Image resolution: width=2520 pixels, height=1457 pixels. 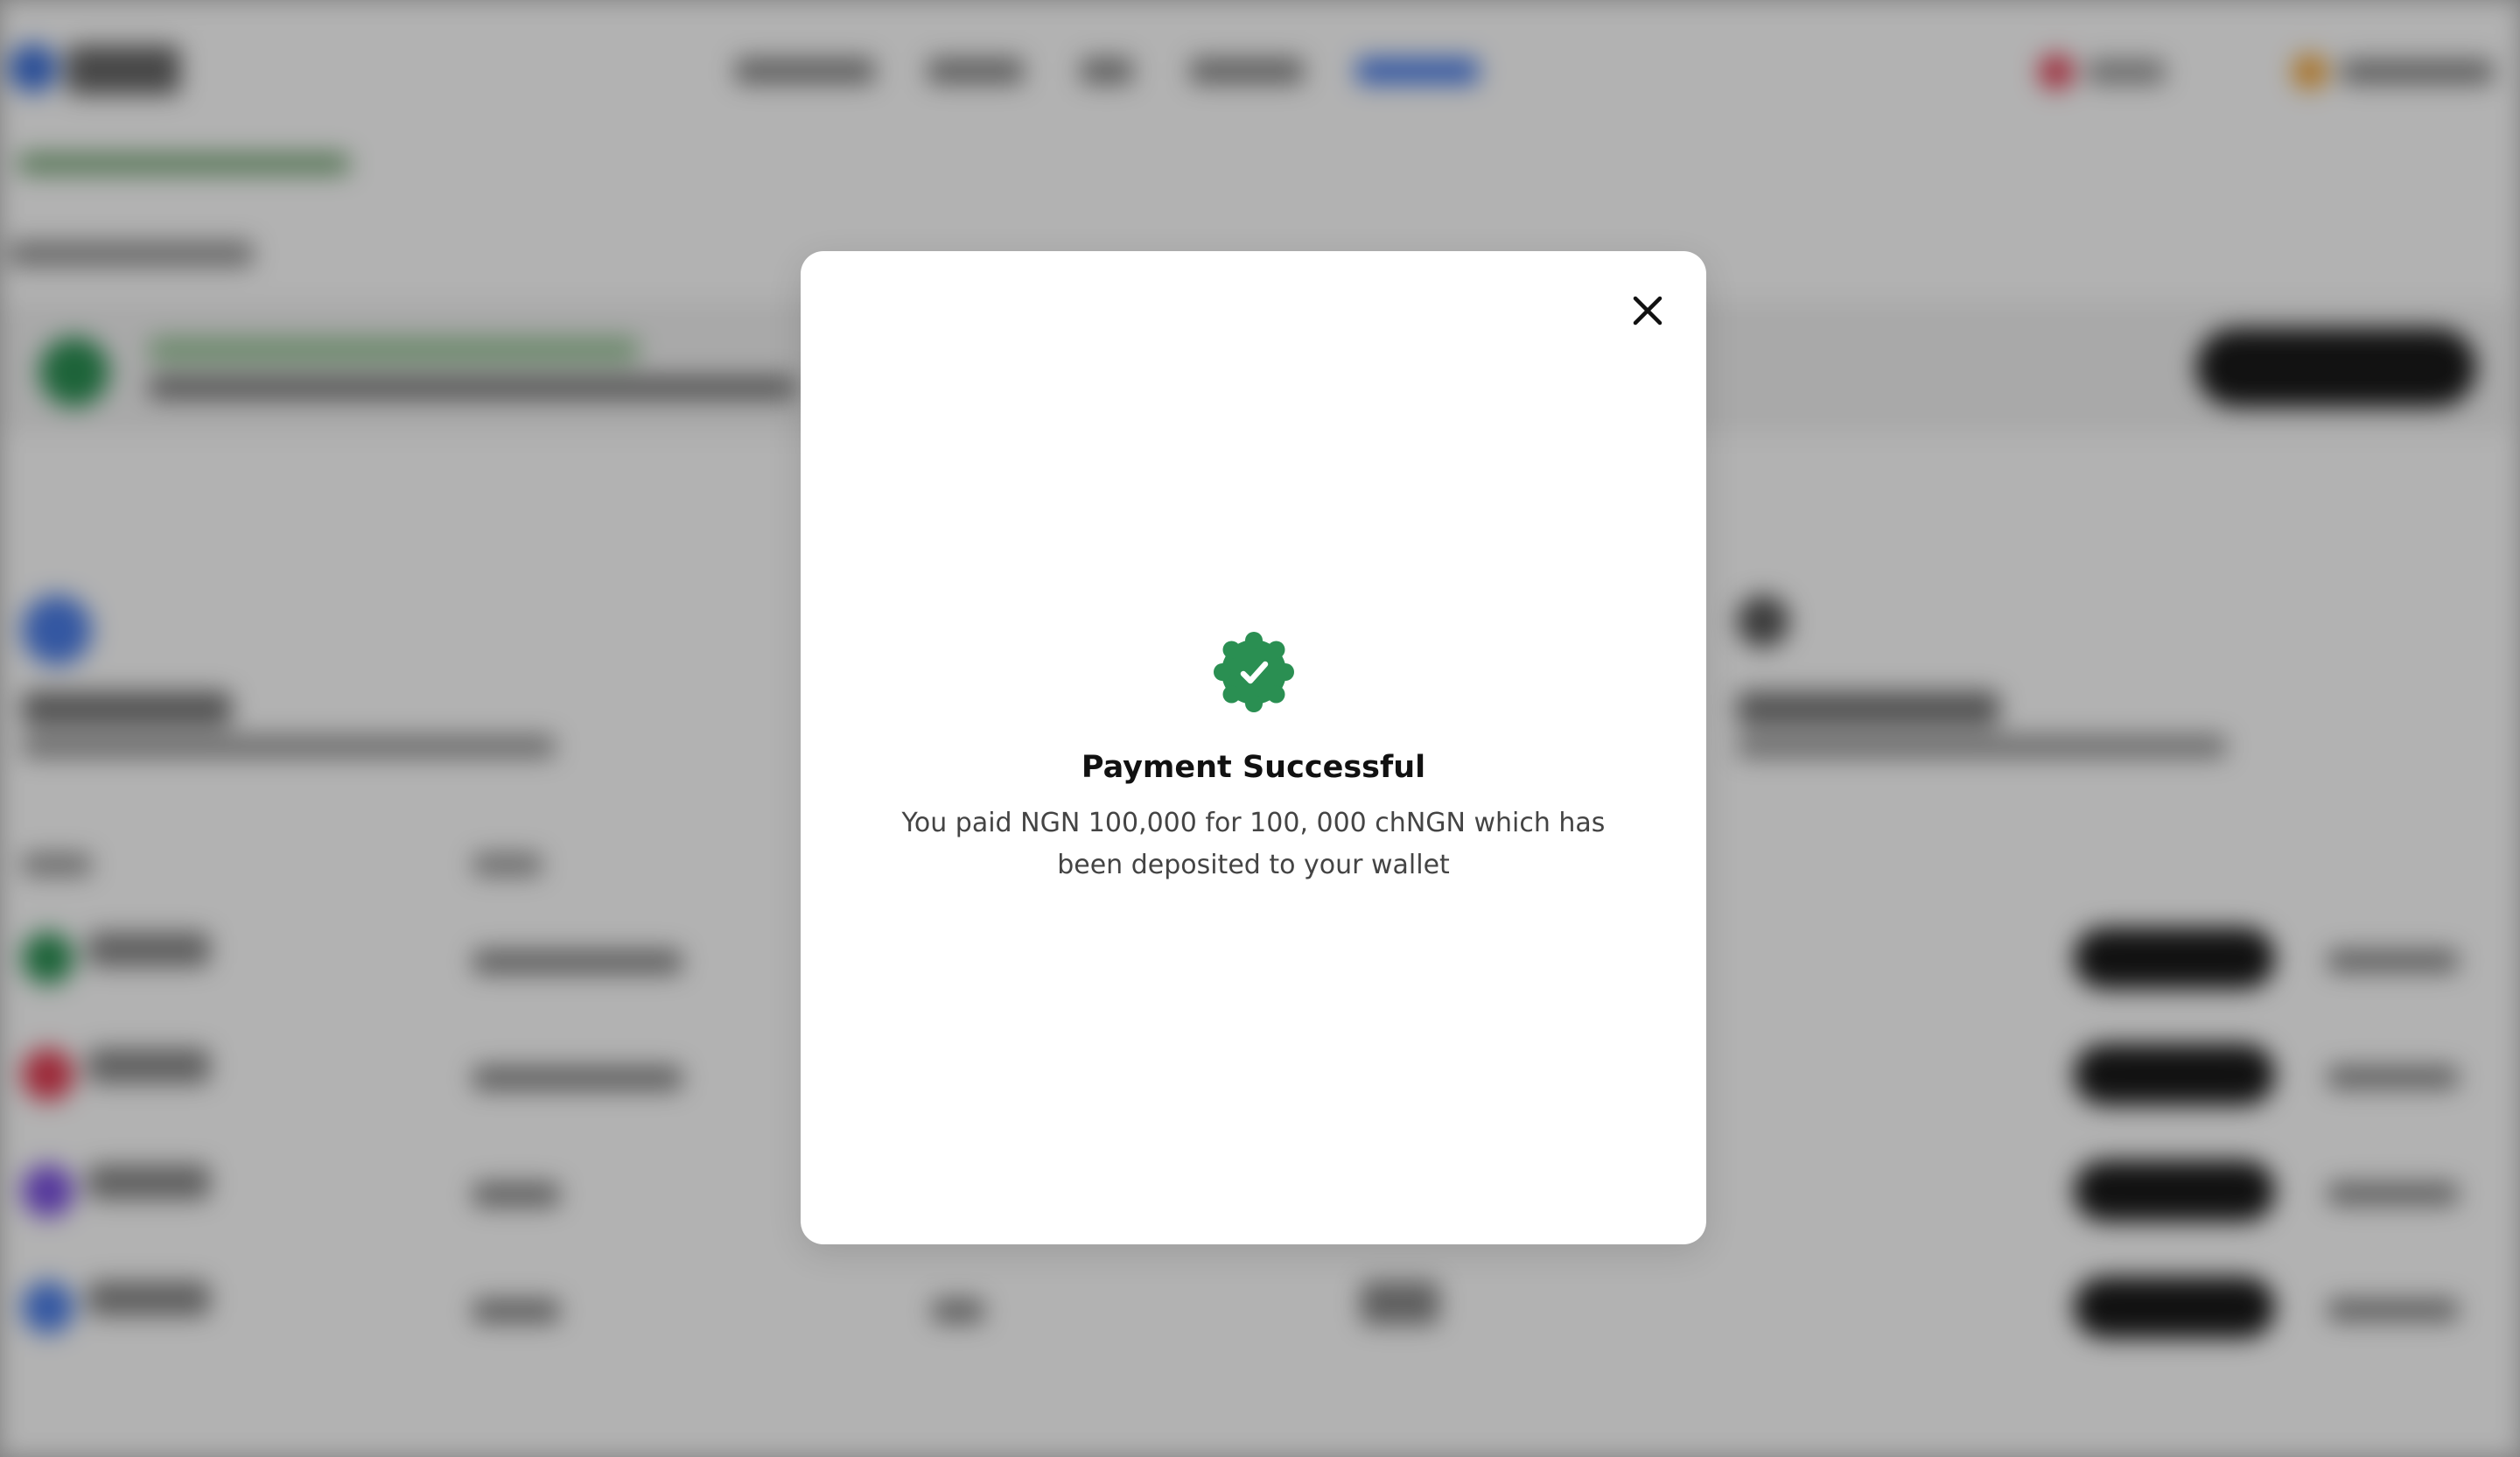 What do you see at coordinates (1253, 767) in the screenshot?
I see `modal-title: Payment Successful` at bounding box center [1253, 767].